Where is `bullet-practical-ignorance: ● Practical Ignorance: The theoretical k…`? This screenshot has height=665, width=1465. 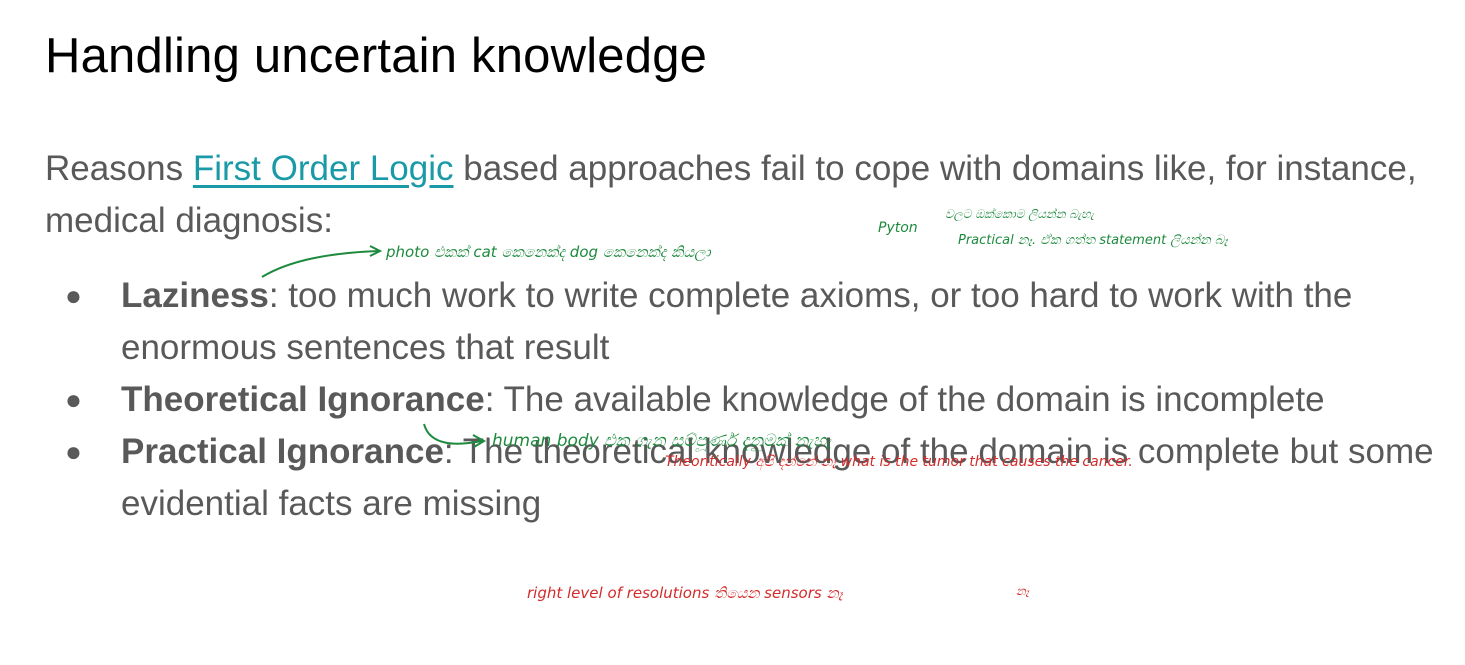
bullet-practical-ignorance: ● Practical Ignorance: The theoretical k… is located at coordinates (745, 478).